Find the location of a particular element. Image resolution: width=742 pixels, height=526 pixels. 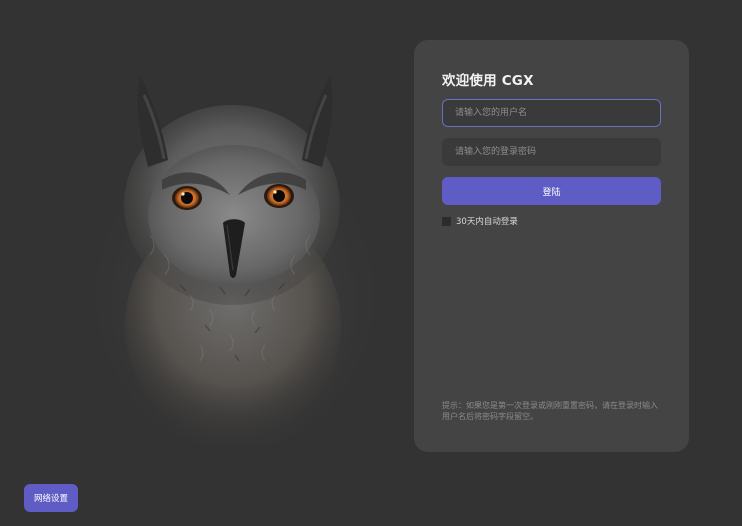

login-hint: 提示：如果您是第一次登录或刚刚重置密码，请在登录时输入用户名后将密码字段留空。 is located at coordinates (550, 411).